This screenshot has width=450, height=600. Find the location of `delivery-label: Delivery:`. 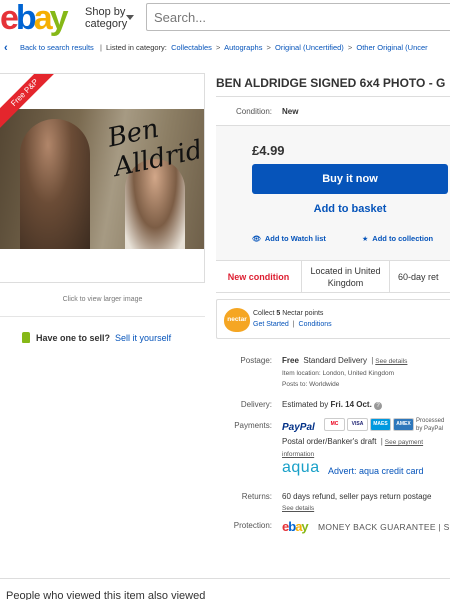

delivery-label: Delivery: is located at coordinates (256, 404).